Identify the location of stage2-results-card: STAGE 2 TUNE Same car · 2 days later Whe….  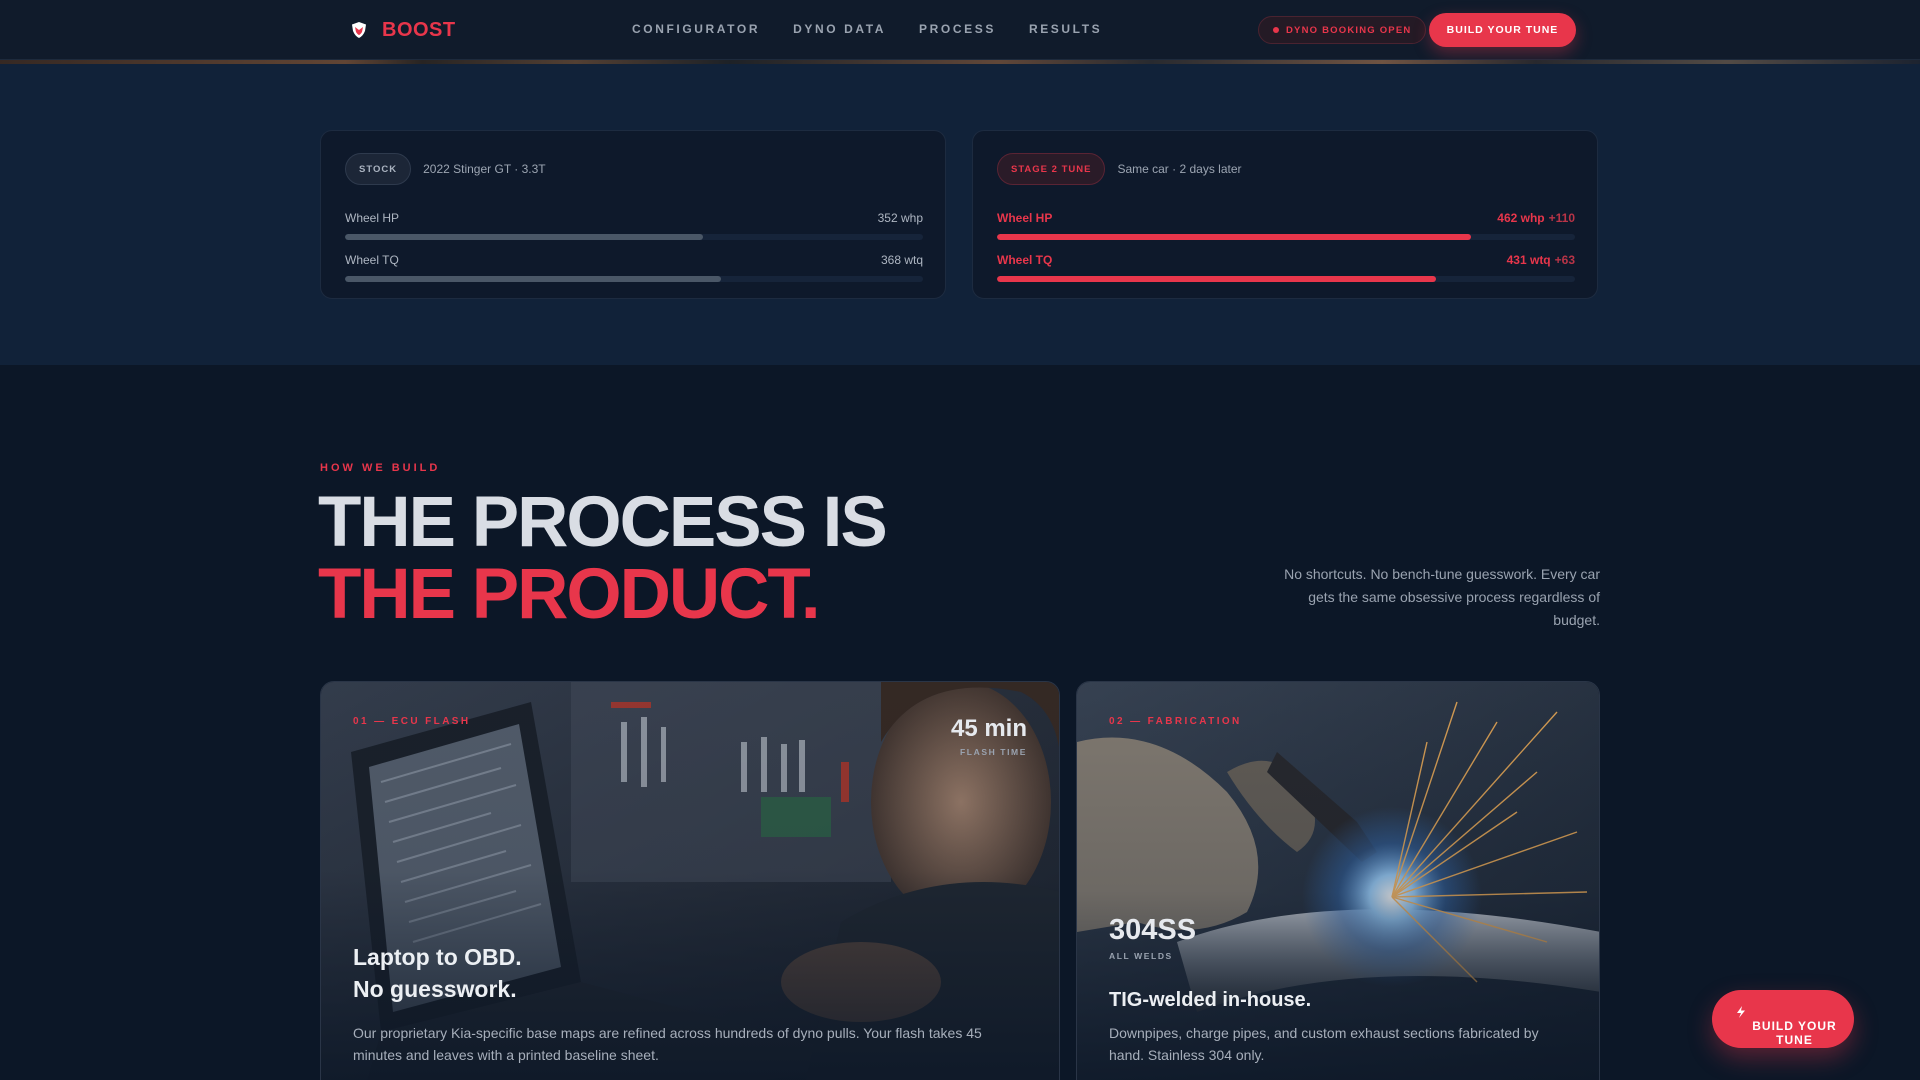
(1285, 214).